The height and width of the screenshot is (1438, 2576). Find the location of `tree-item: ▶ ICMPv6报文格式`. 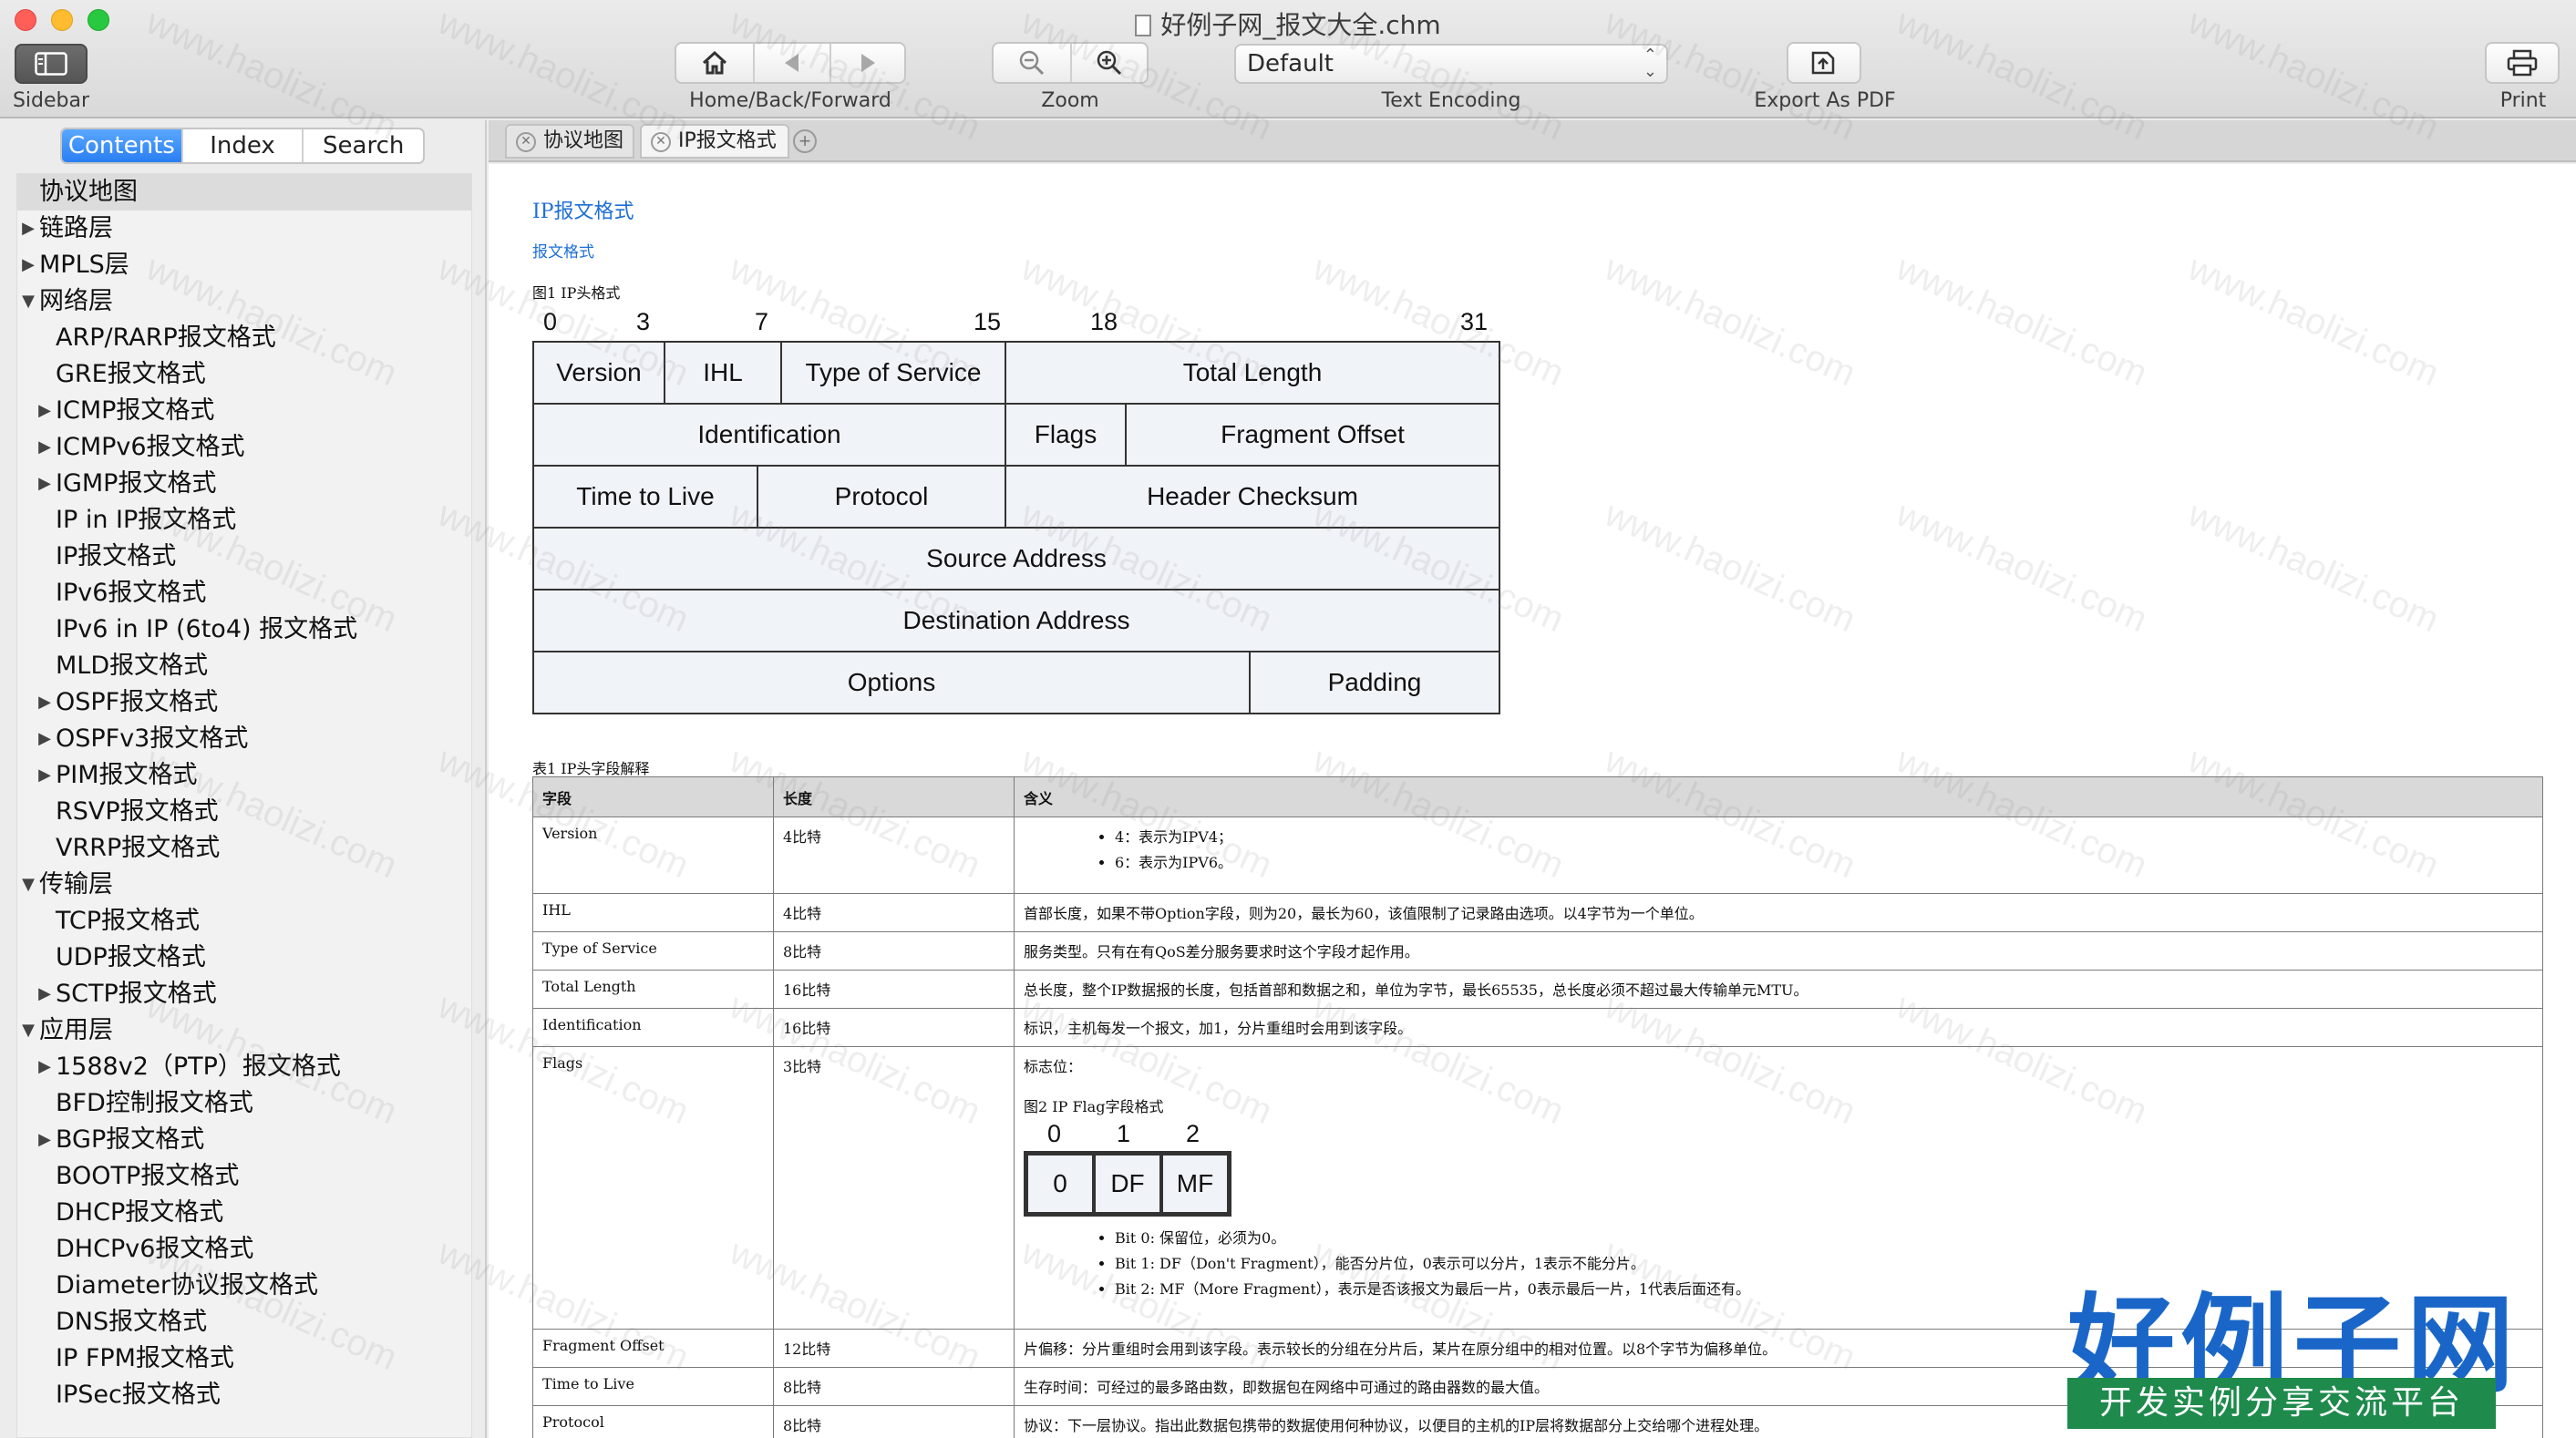

tree-item: ▶ ICMPv6报文格式 is located at coordinates (244, 447).